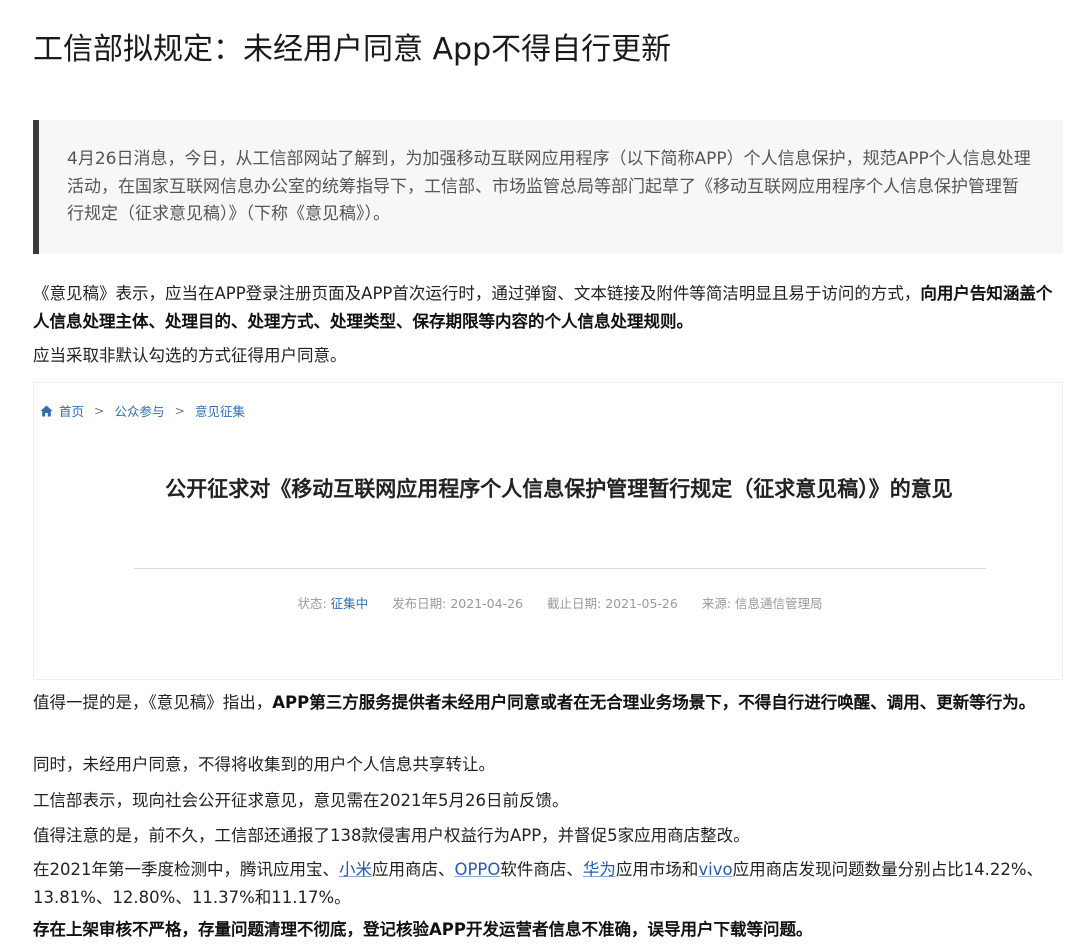 Image resolution: width=1080 pixels, height=951 pixels. Describe the element at coordinates (153, 702) in the screenshot. I see `paragraph-third-party-text: 值得一提的是，《意见稿》指出，` at that location.